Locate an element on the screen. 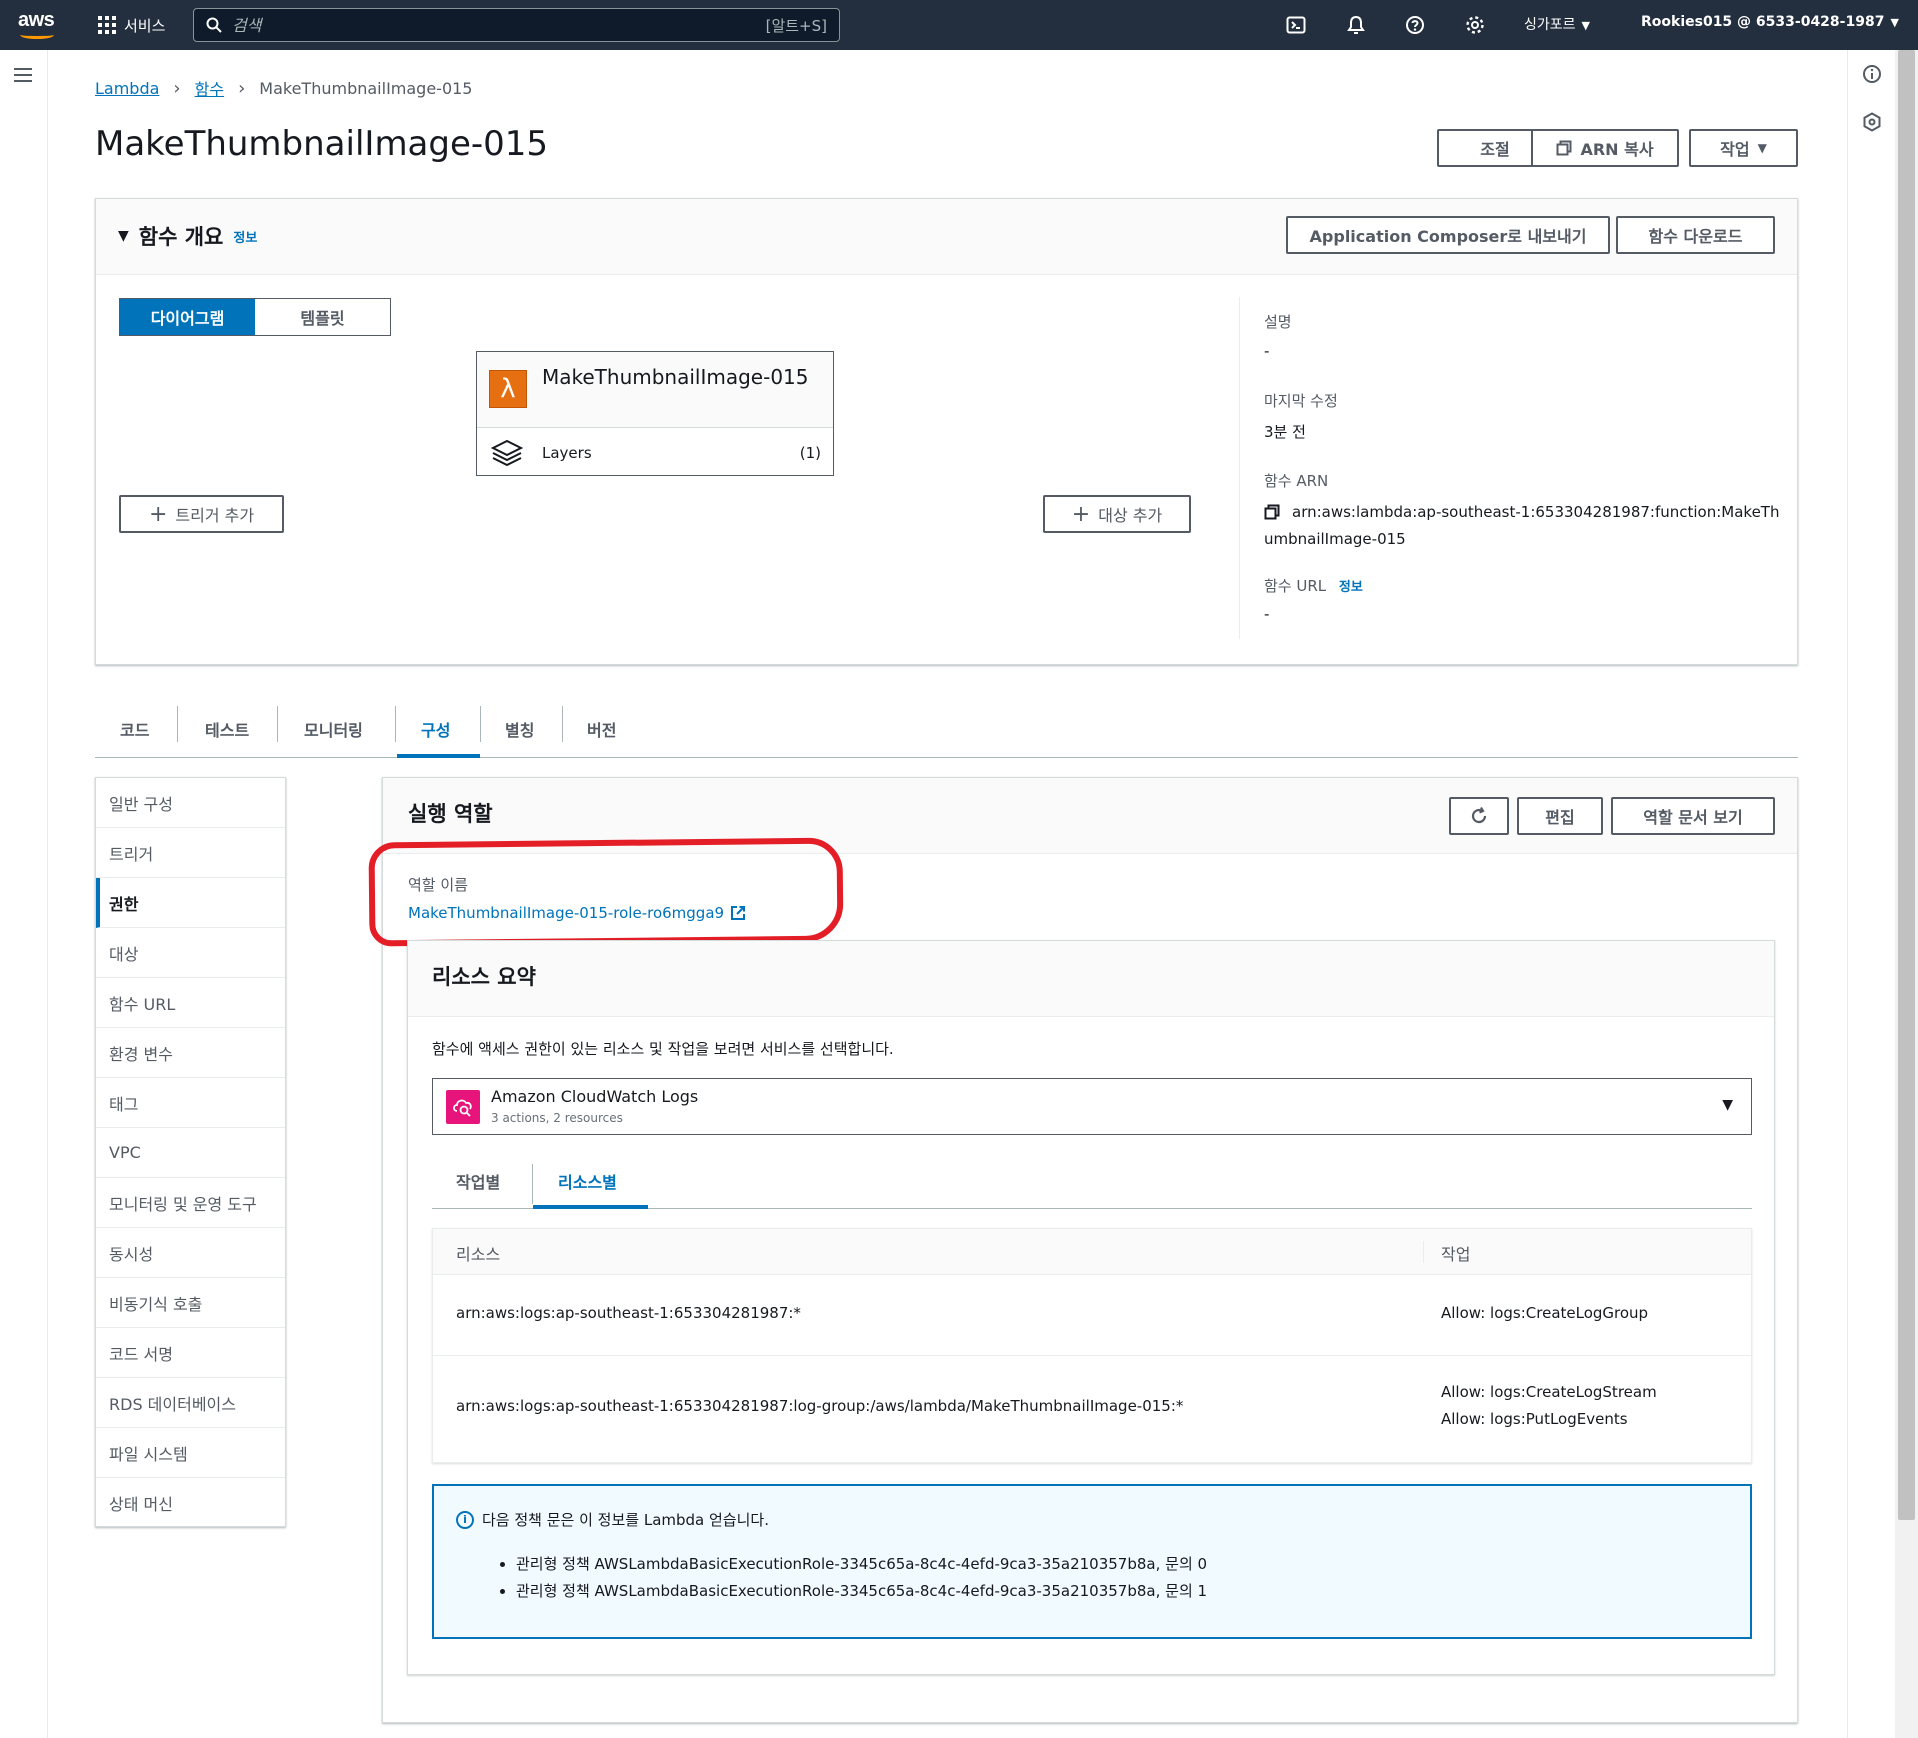 This screenshot has width=1918, height=1738. function-tabs: 코드 테스트 모니터링 구성 별칭 버전 is located at coordinates (946, 729).